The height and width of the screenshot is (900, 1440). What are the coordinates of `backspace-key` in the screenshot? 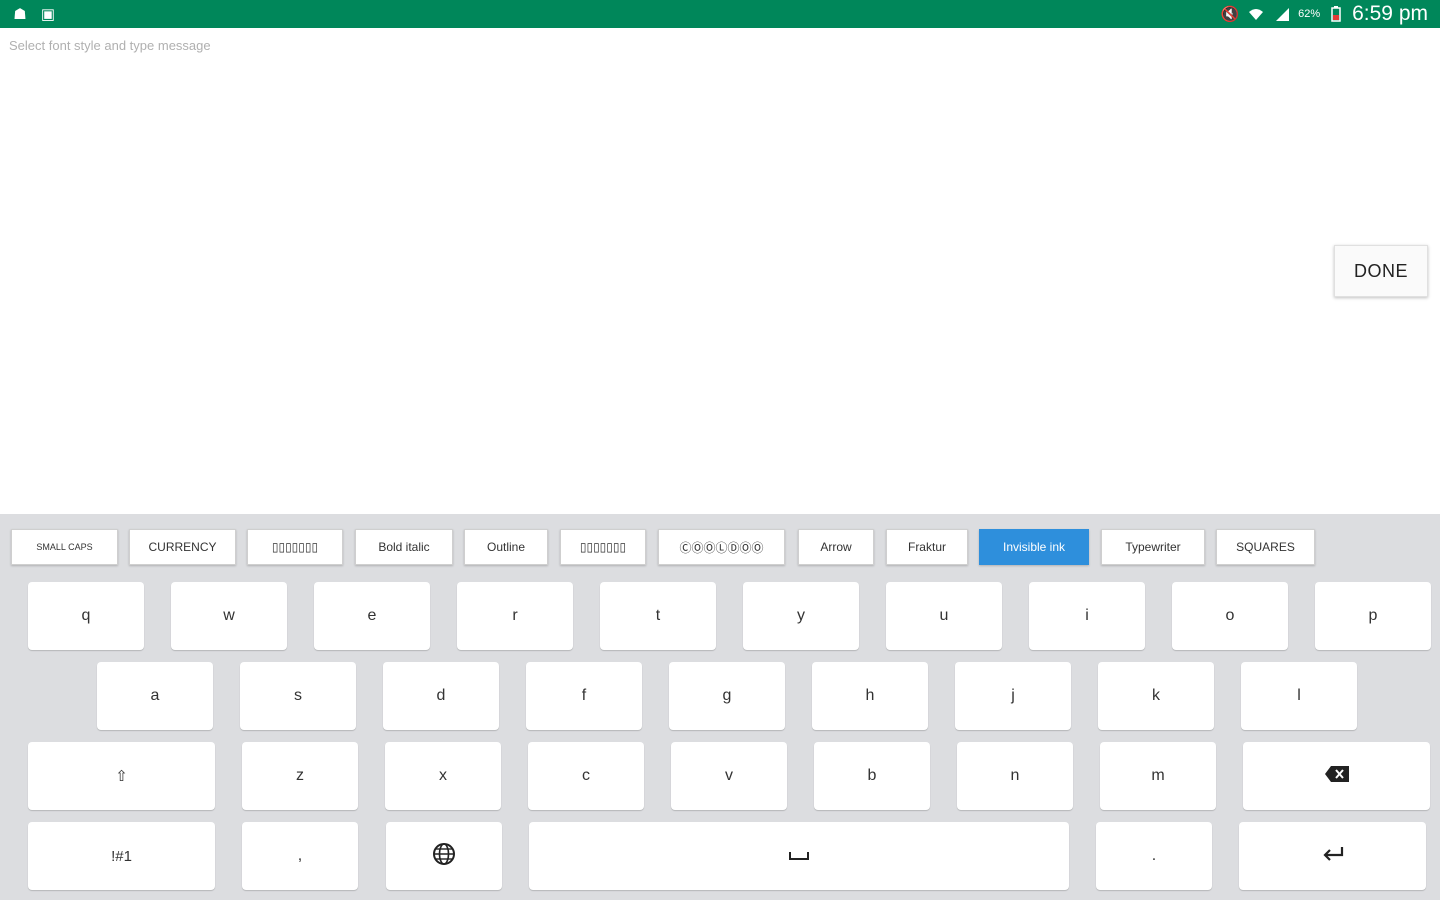 It's located at (1336, 776).